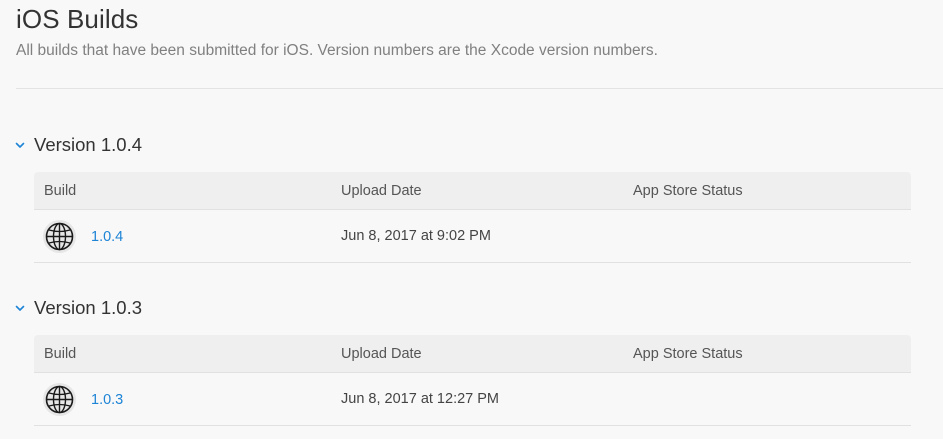  What do you see at coordinates (416, 236) in the screenshot?
I see `upload-date: Jun 8, 2017 at 9:02 PM` at bounding box center [416, 236].